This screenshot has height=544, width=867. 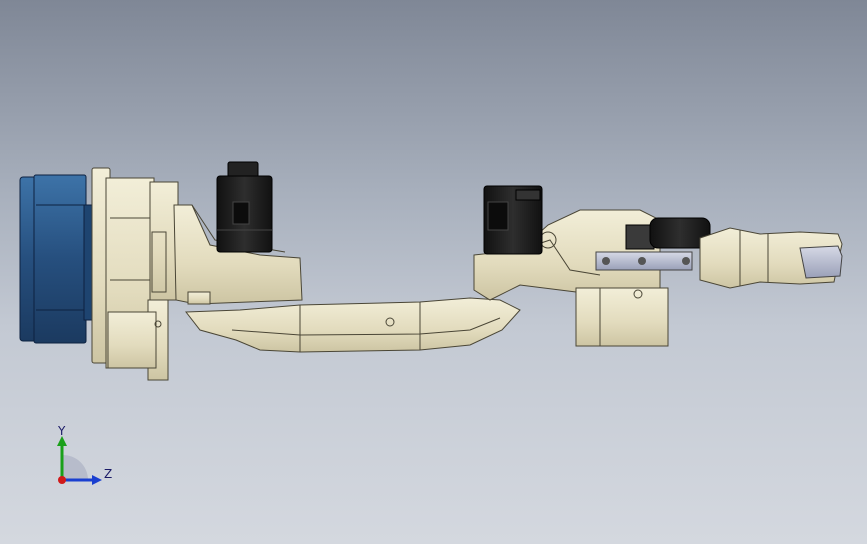 What do you see at coordinates (62, 480) in the screenshot?
I see `x-axis-dot` at bounding box center [62, 480].